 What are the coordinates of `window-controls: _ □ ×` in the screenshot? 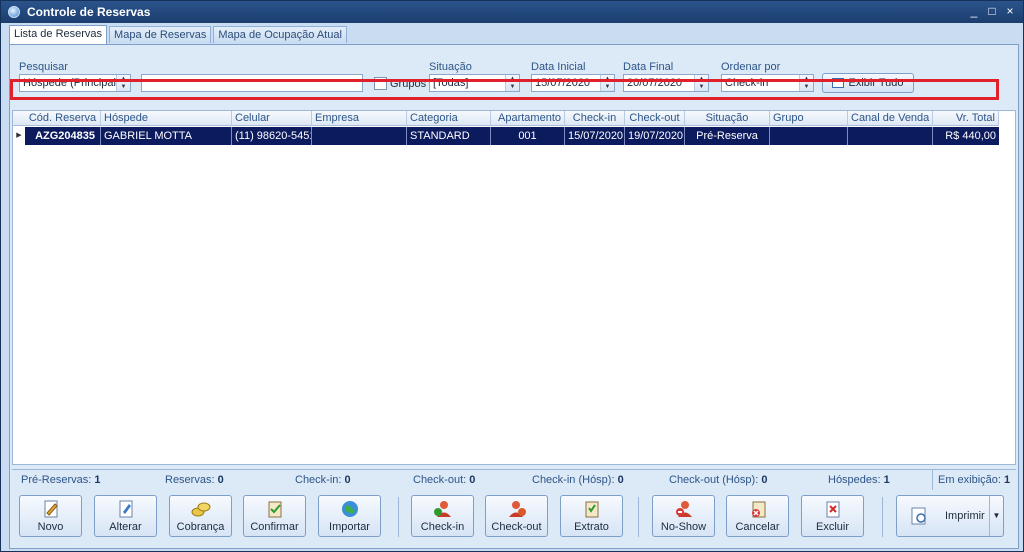 It's located at (992, 11).